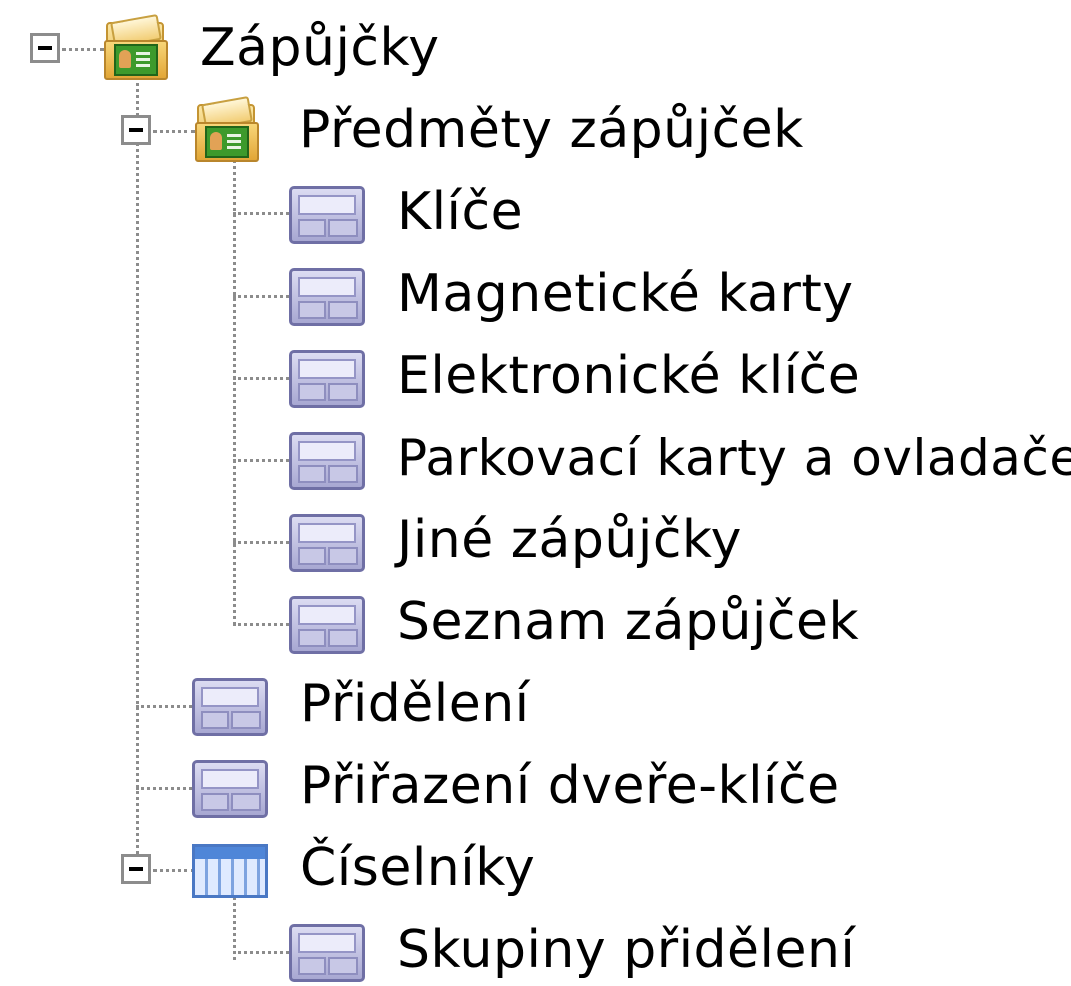  What do you see at coordinates (551, 130) in the screenshot?
I see `tree-node-label: Předměty zápůjček` at bounding box center [551, 130].